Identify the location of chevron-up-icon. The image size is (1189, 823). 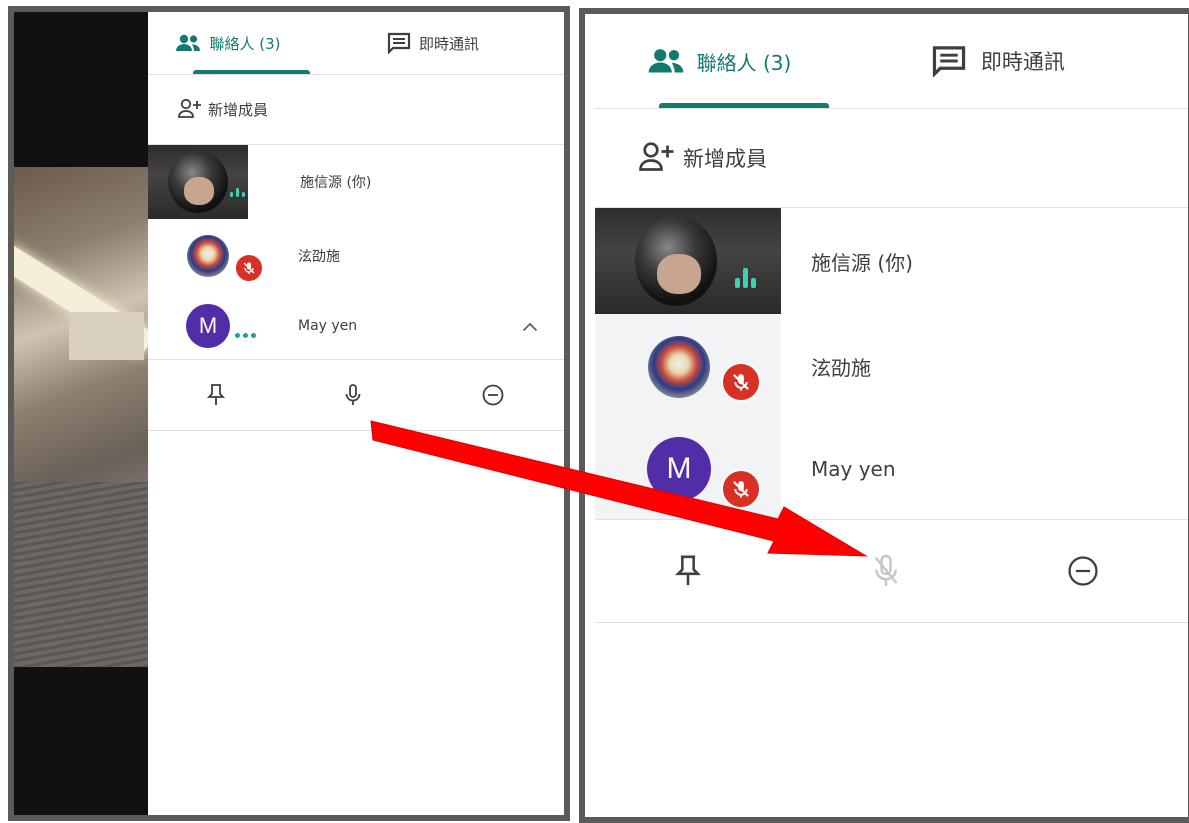
(530, 326).